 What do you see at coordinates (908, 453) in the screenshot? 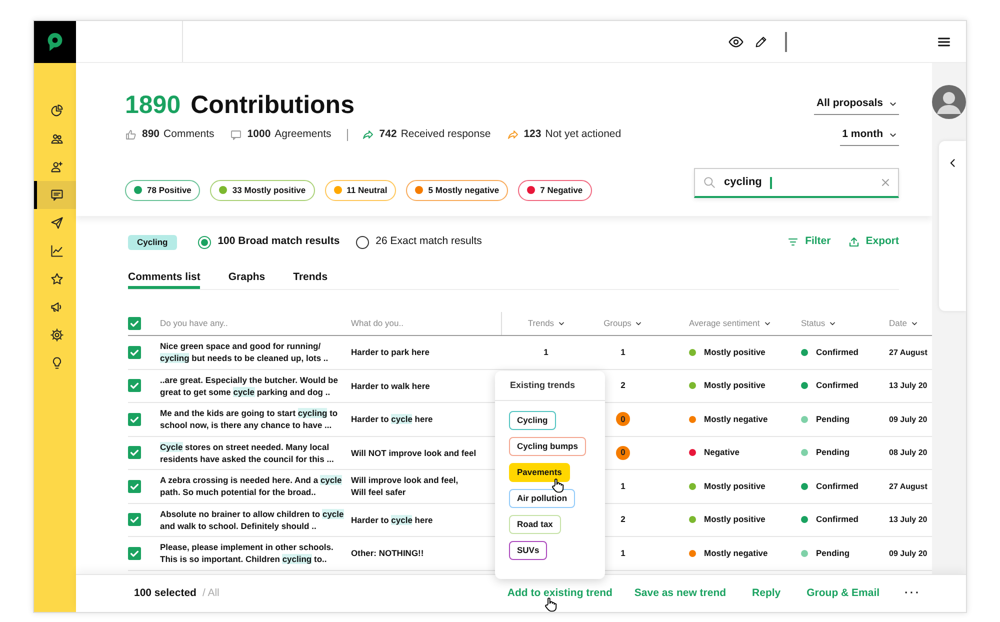
I see `table-cell: 08 July 20` at bounding box center [908, 453].